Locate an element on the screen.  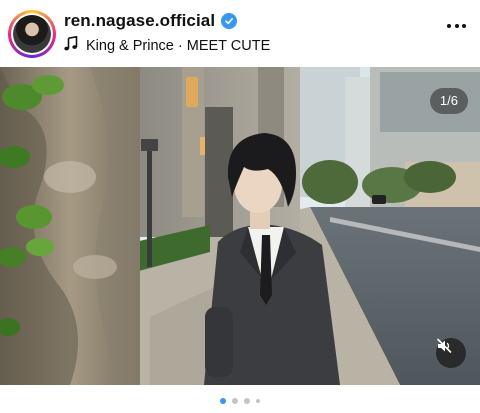
avatar is located at coordinates (32, 34).